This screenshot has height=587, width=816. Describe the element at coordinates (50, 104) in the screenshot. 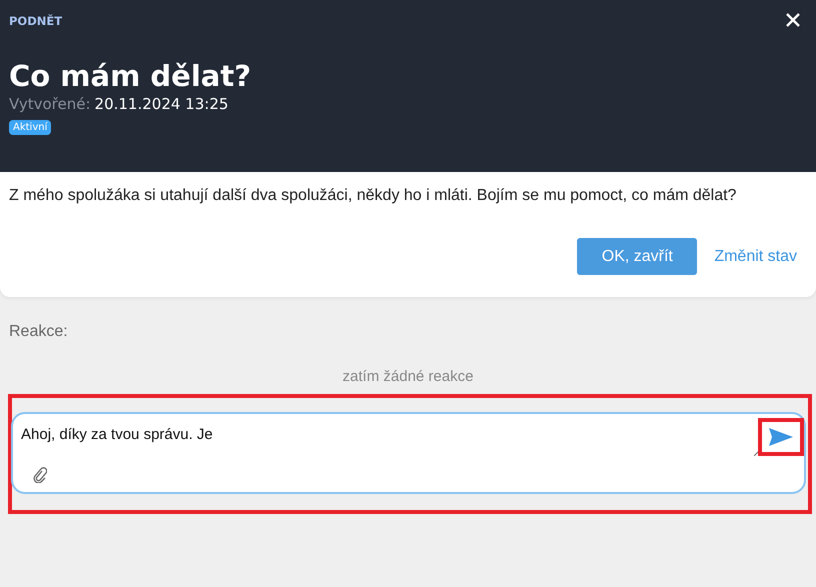

I see `created-label: Vytvořené:` at that location.